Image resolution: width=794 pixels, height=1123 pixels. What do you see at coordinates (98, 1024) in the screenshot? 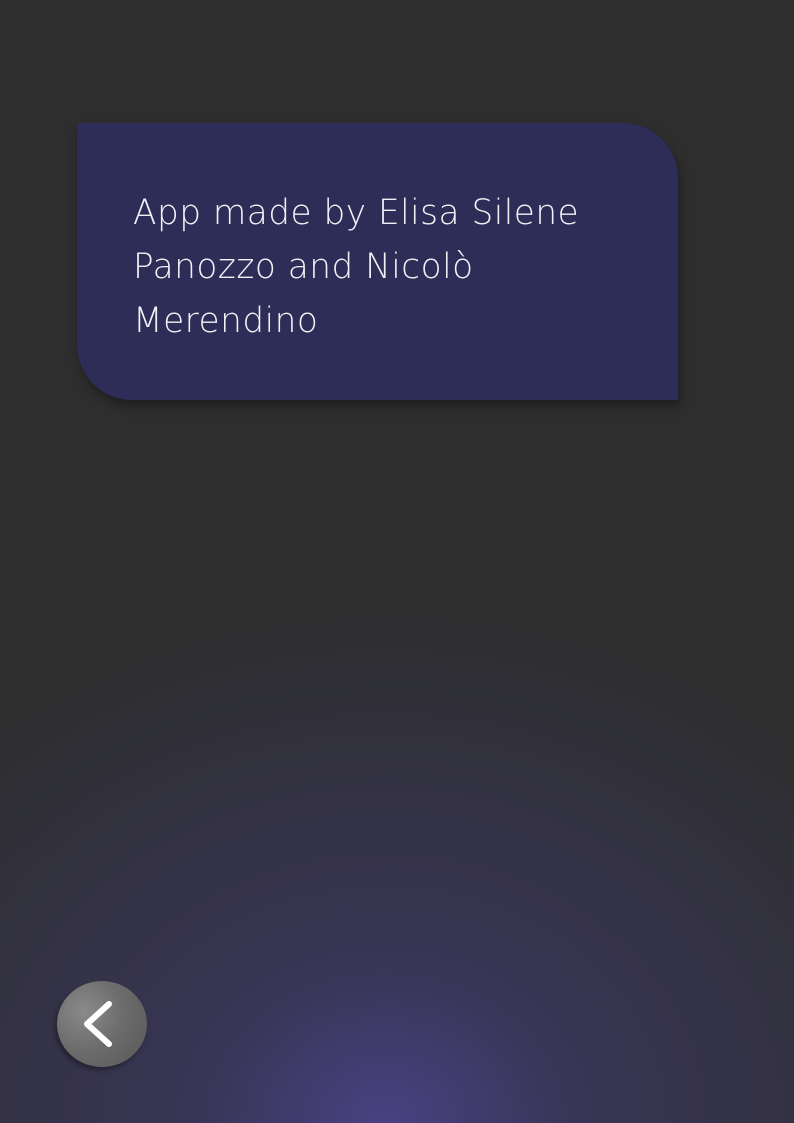
I see `chevron-left-icon` at bounding box center [98, 1024].